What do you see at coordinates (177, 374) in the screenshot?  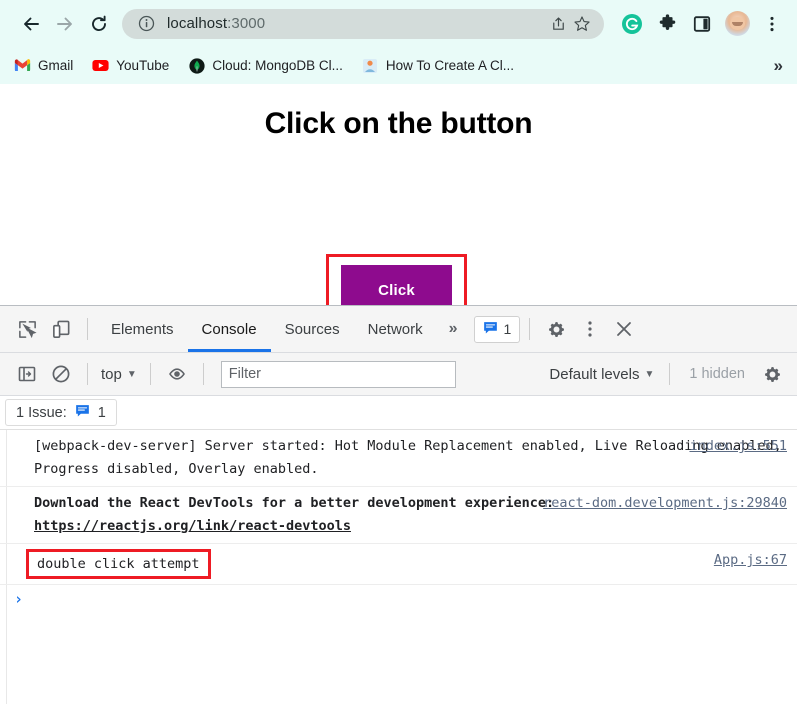 I see `live-expression-icon` at bounding box center [177, 374].